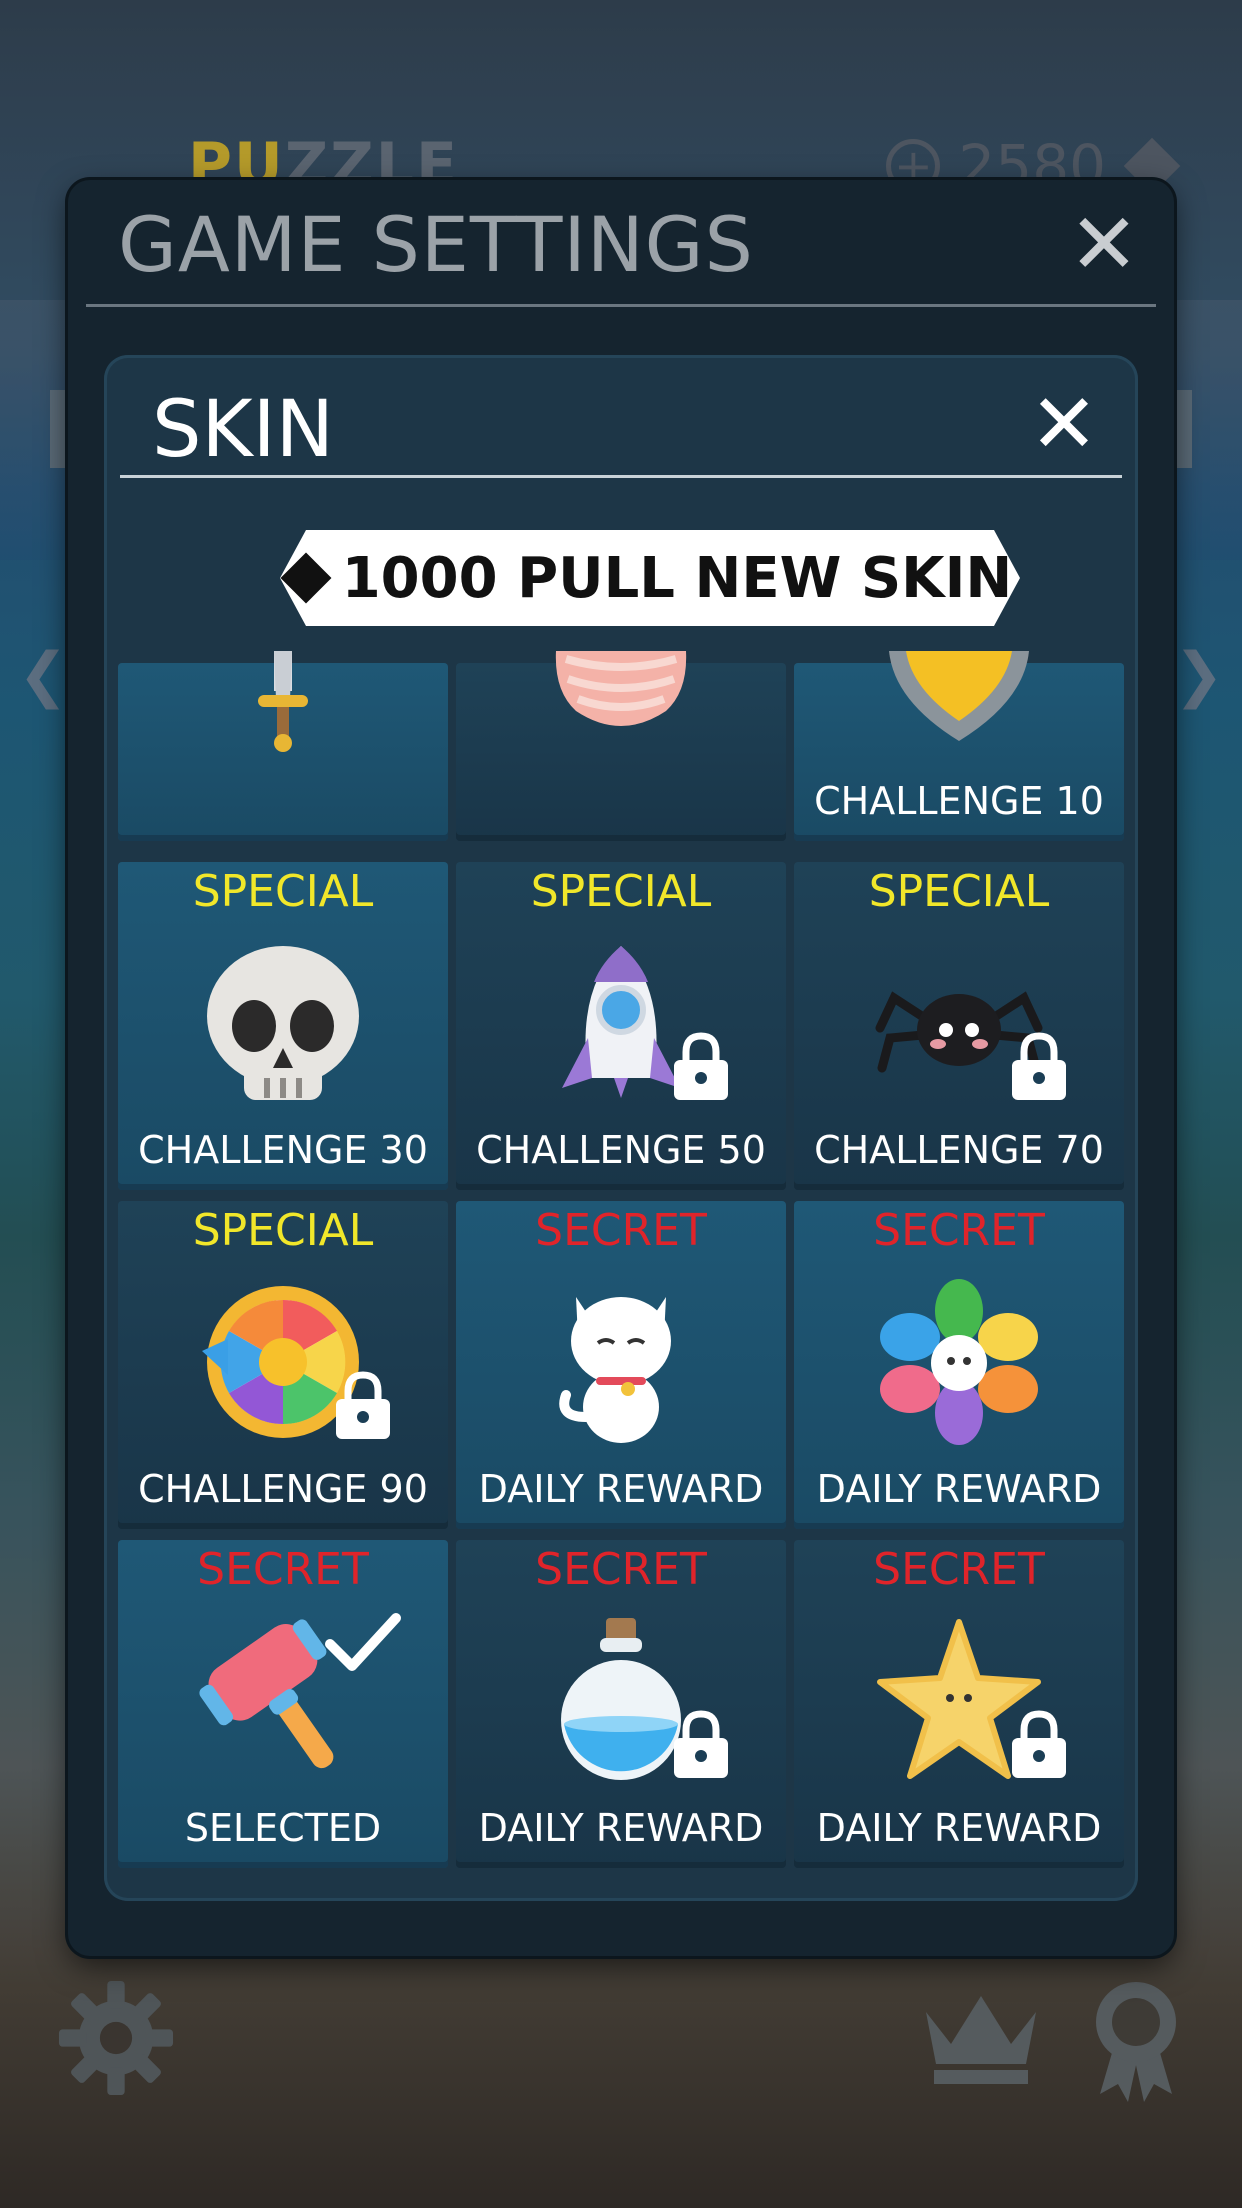 The height and width of the screenshot is (2208, 1242). Describe the element at coordinates (621, 711) in the screenshot. I see `shell-icon` at that location.